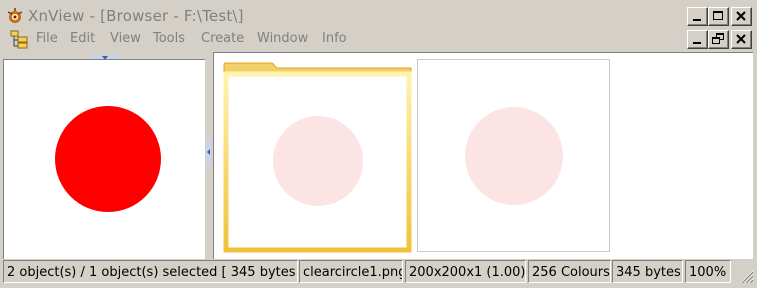  I want to click on menu-window: Window, so click(282, 38).